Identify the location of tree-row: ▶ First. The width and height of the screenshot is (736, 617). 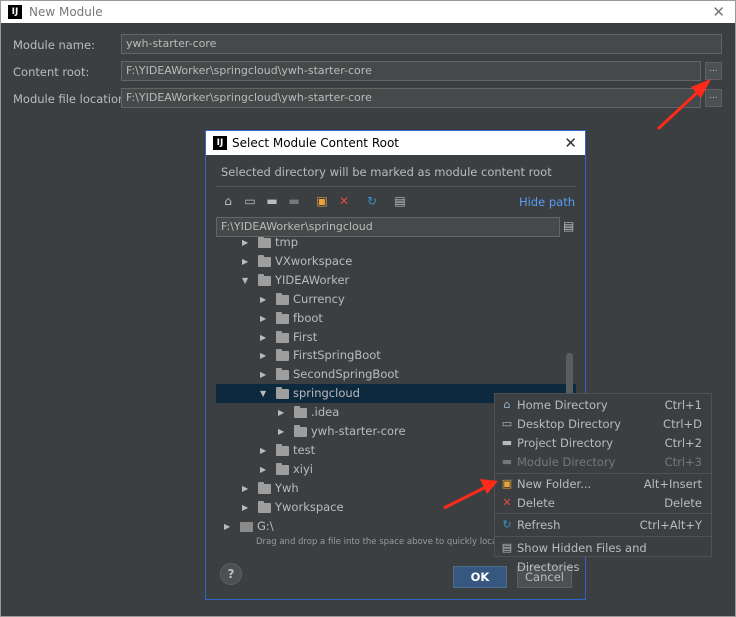
(396, 337).